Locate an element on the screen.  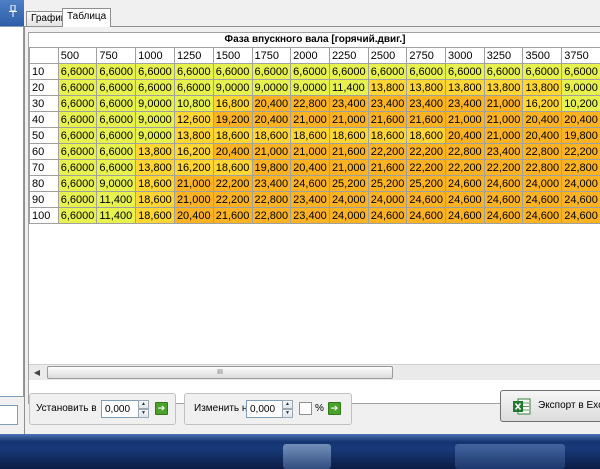
spin-up-icon: ▲ is located at coordinates (143, 404).